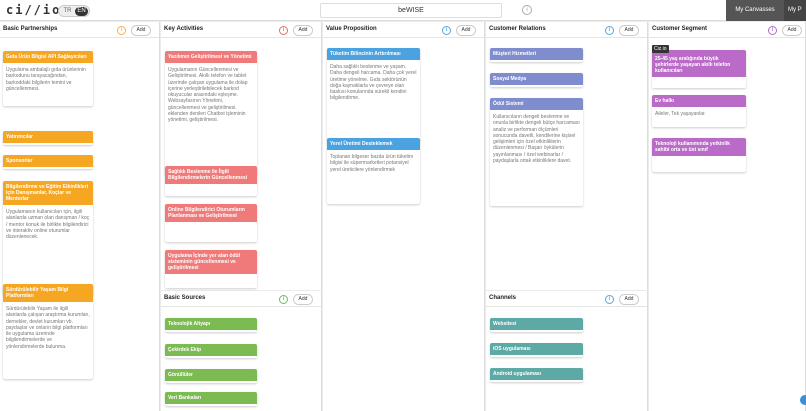  I want to click on chat-widget-icon, so click(803, 400).